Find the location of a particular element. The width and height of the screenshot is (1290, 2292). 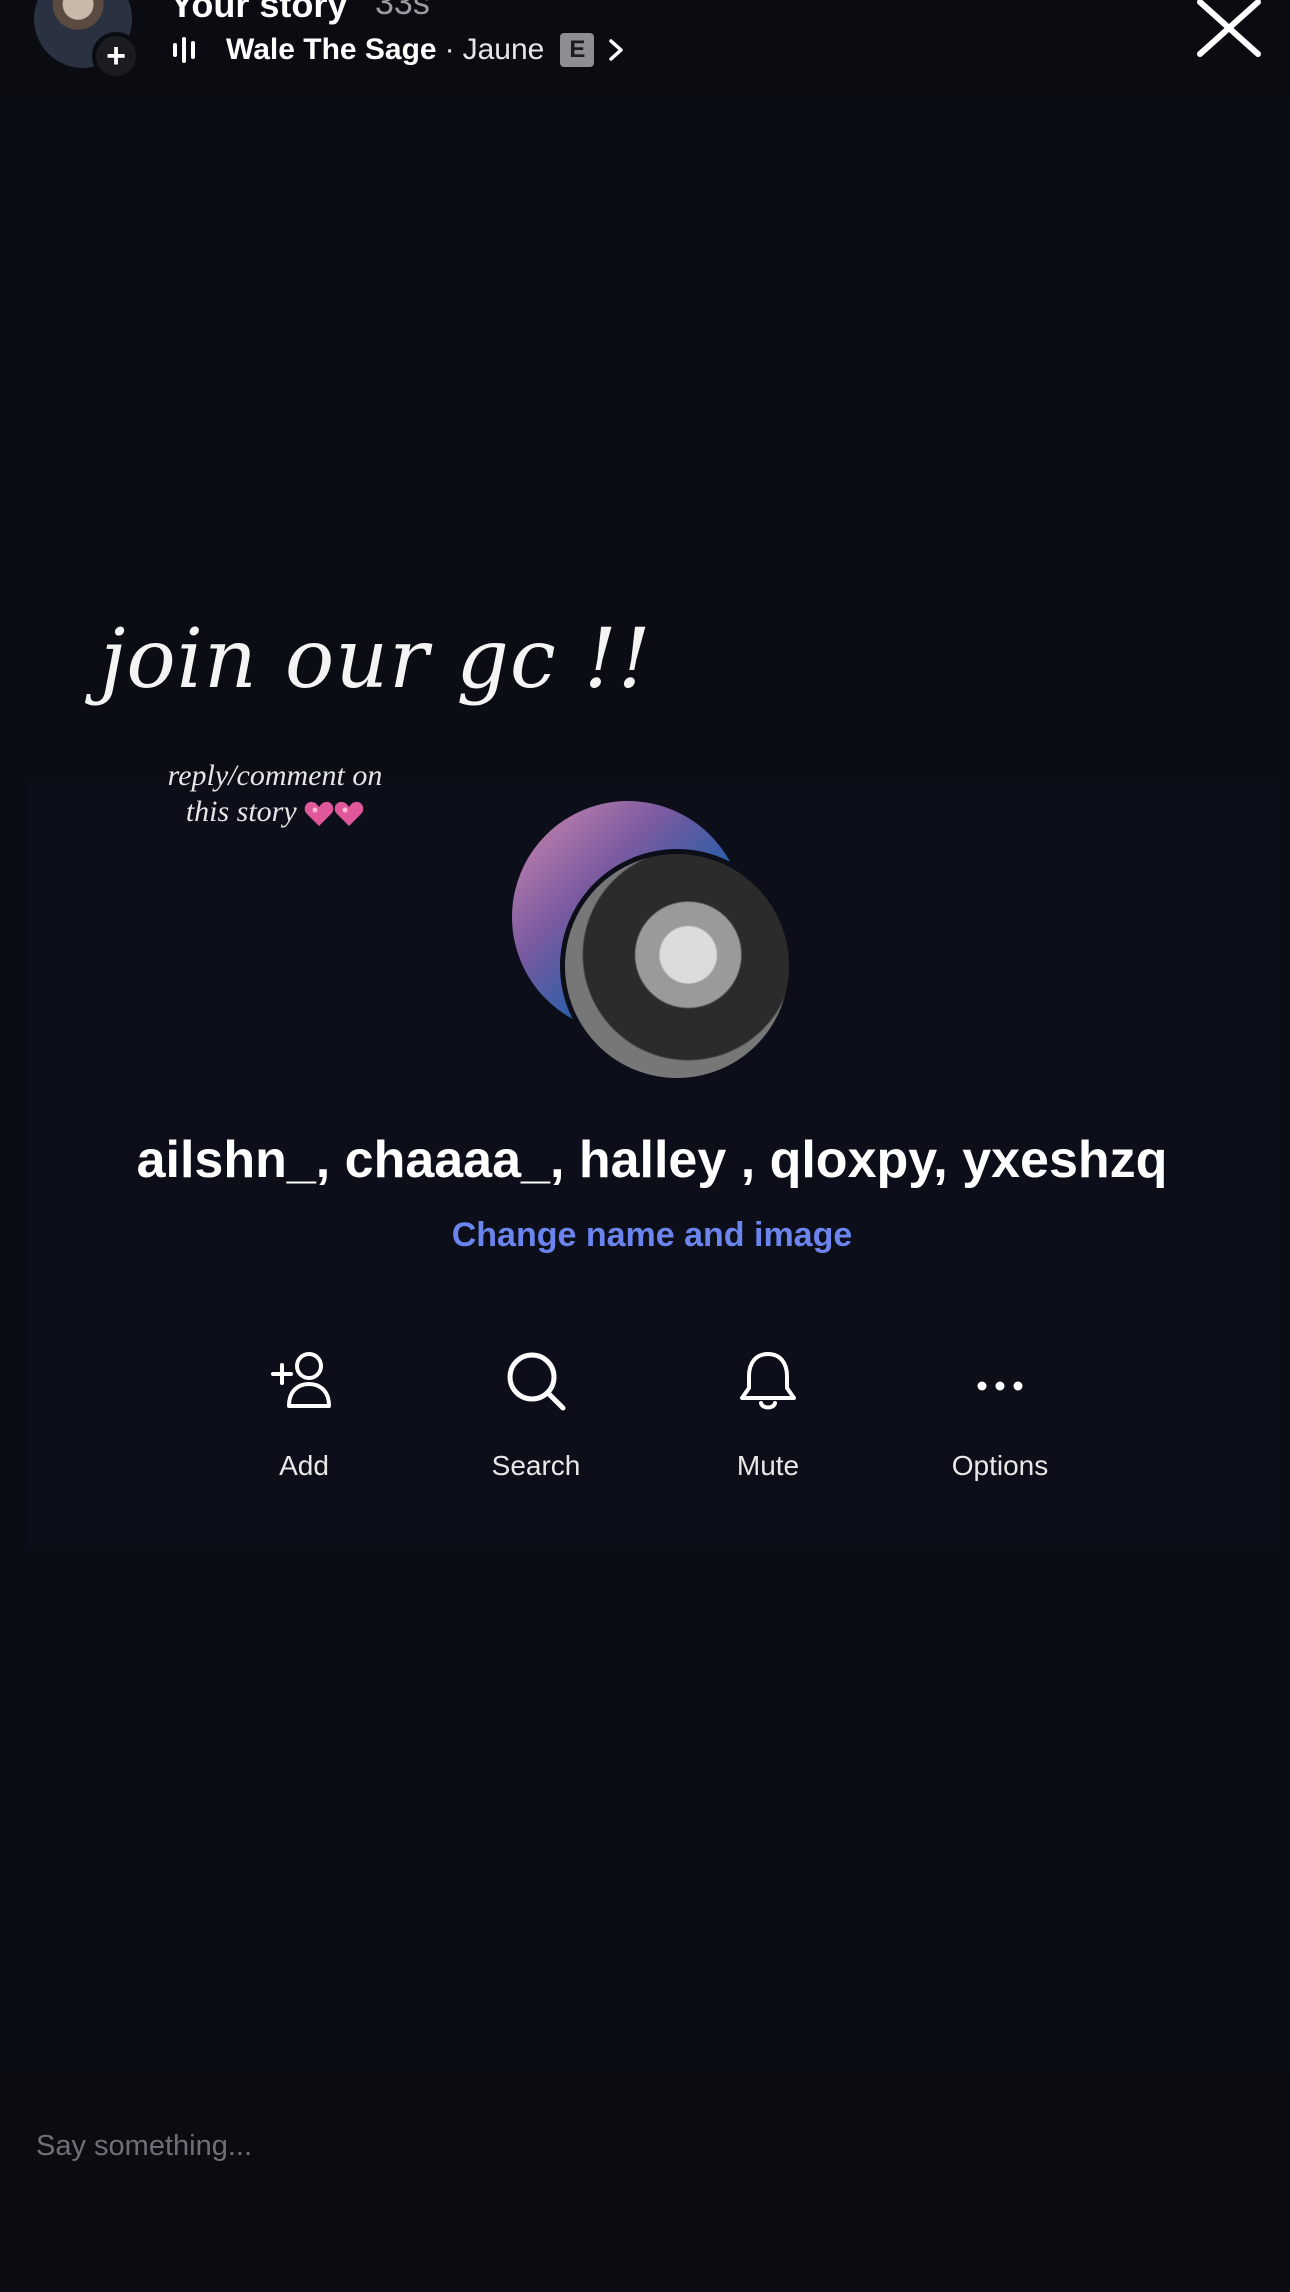

music-song: Jaune is located at coordinates (503, 49).